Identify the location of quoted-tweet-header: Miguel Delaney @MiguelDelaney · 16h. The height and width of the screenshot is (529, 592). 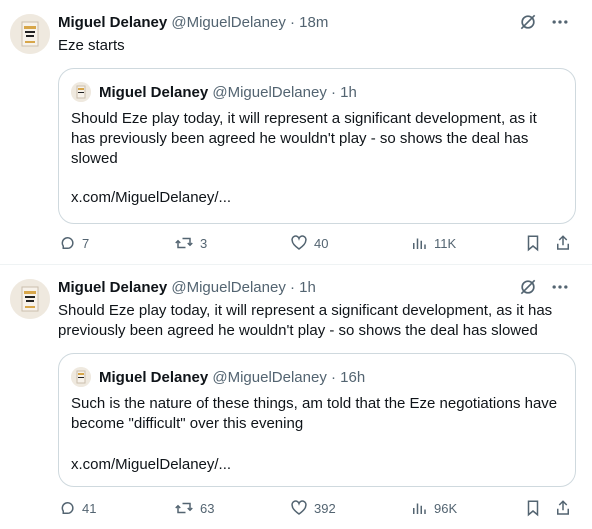
(218, 377).